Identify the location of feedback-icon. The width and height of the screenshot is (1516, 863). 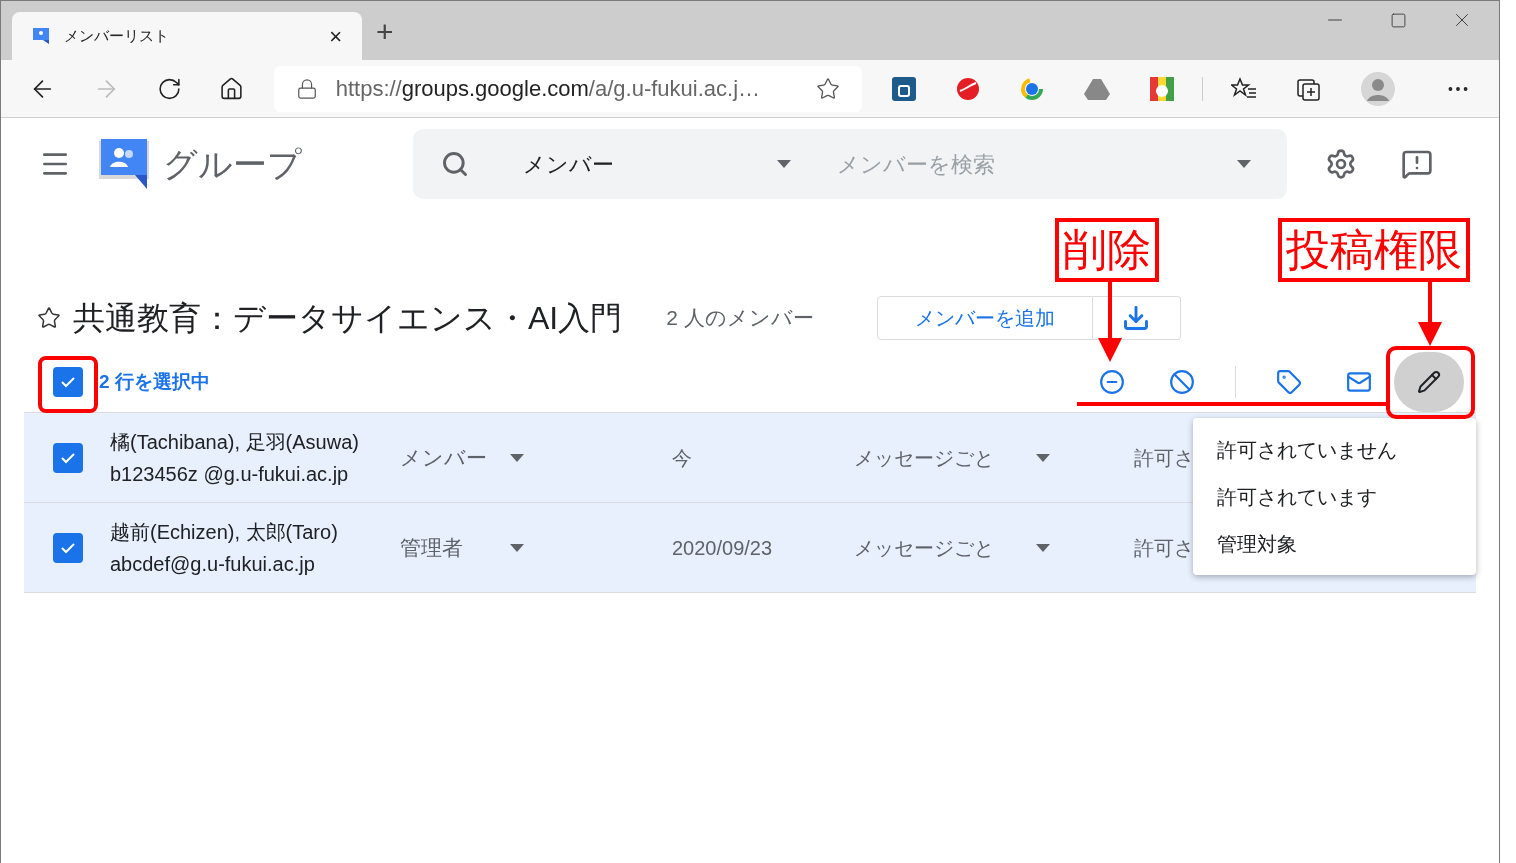
(1417, 164).